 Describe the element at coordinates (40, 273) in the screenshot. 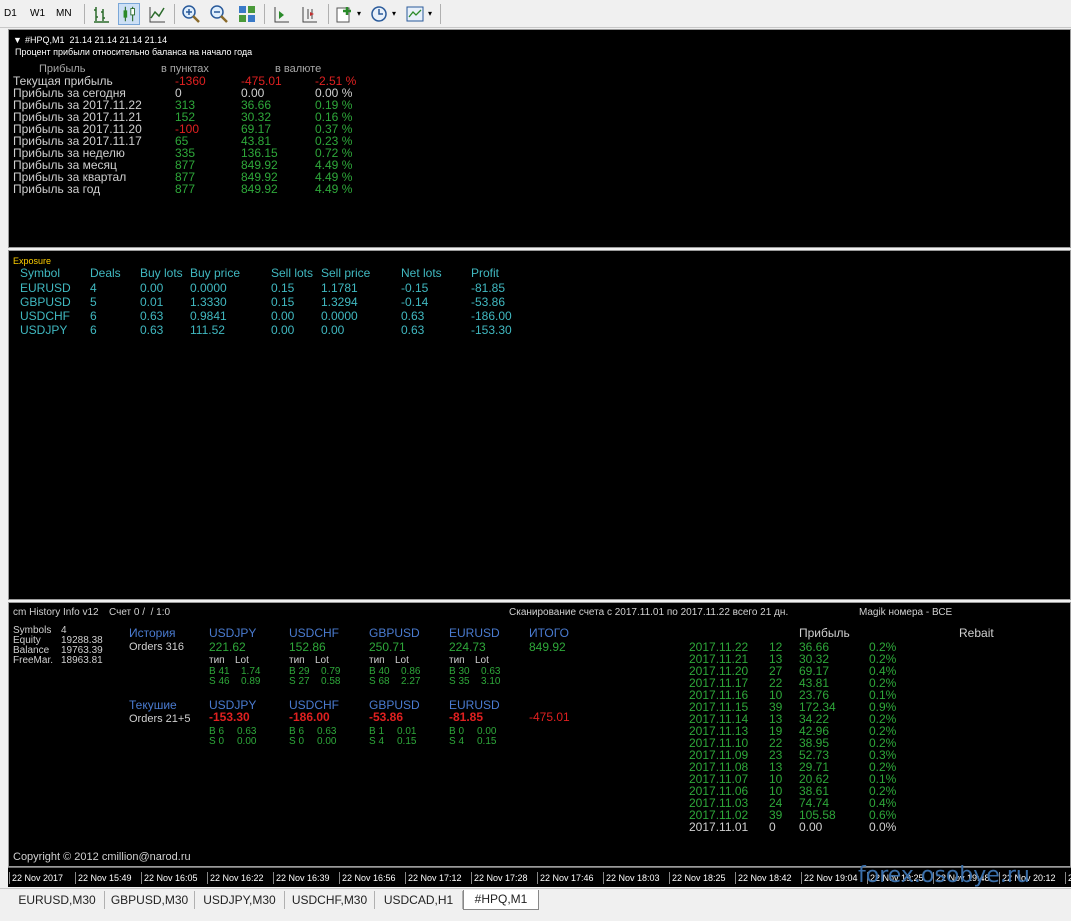

I see `exposure-header: Symbol` at that location.